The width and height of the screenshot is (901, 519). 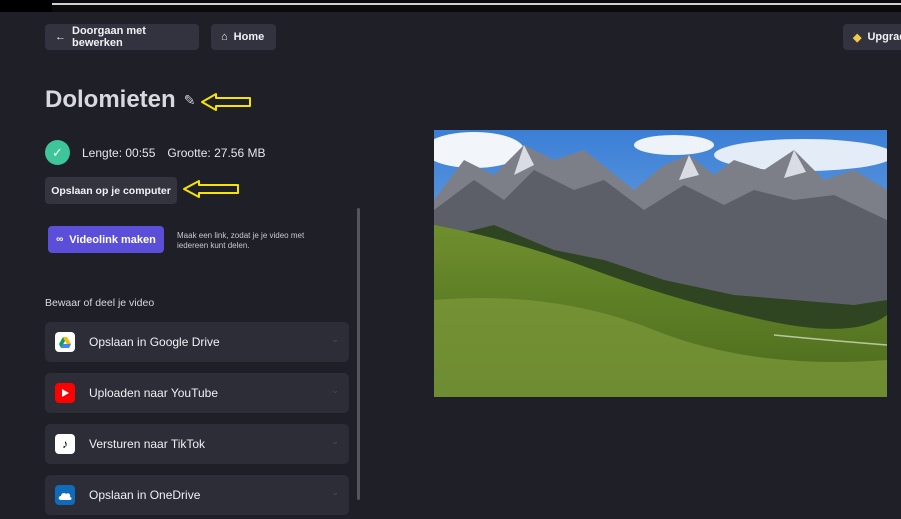 I want to click on youtube-icon, so click(x=65, y=393).